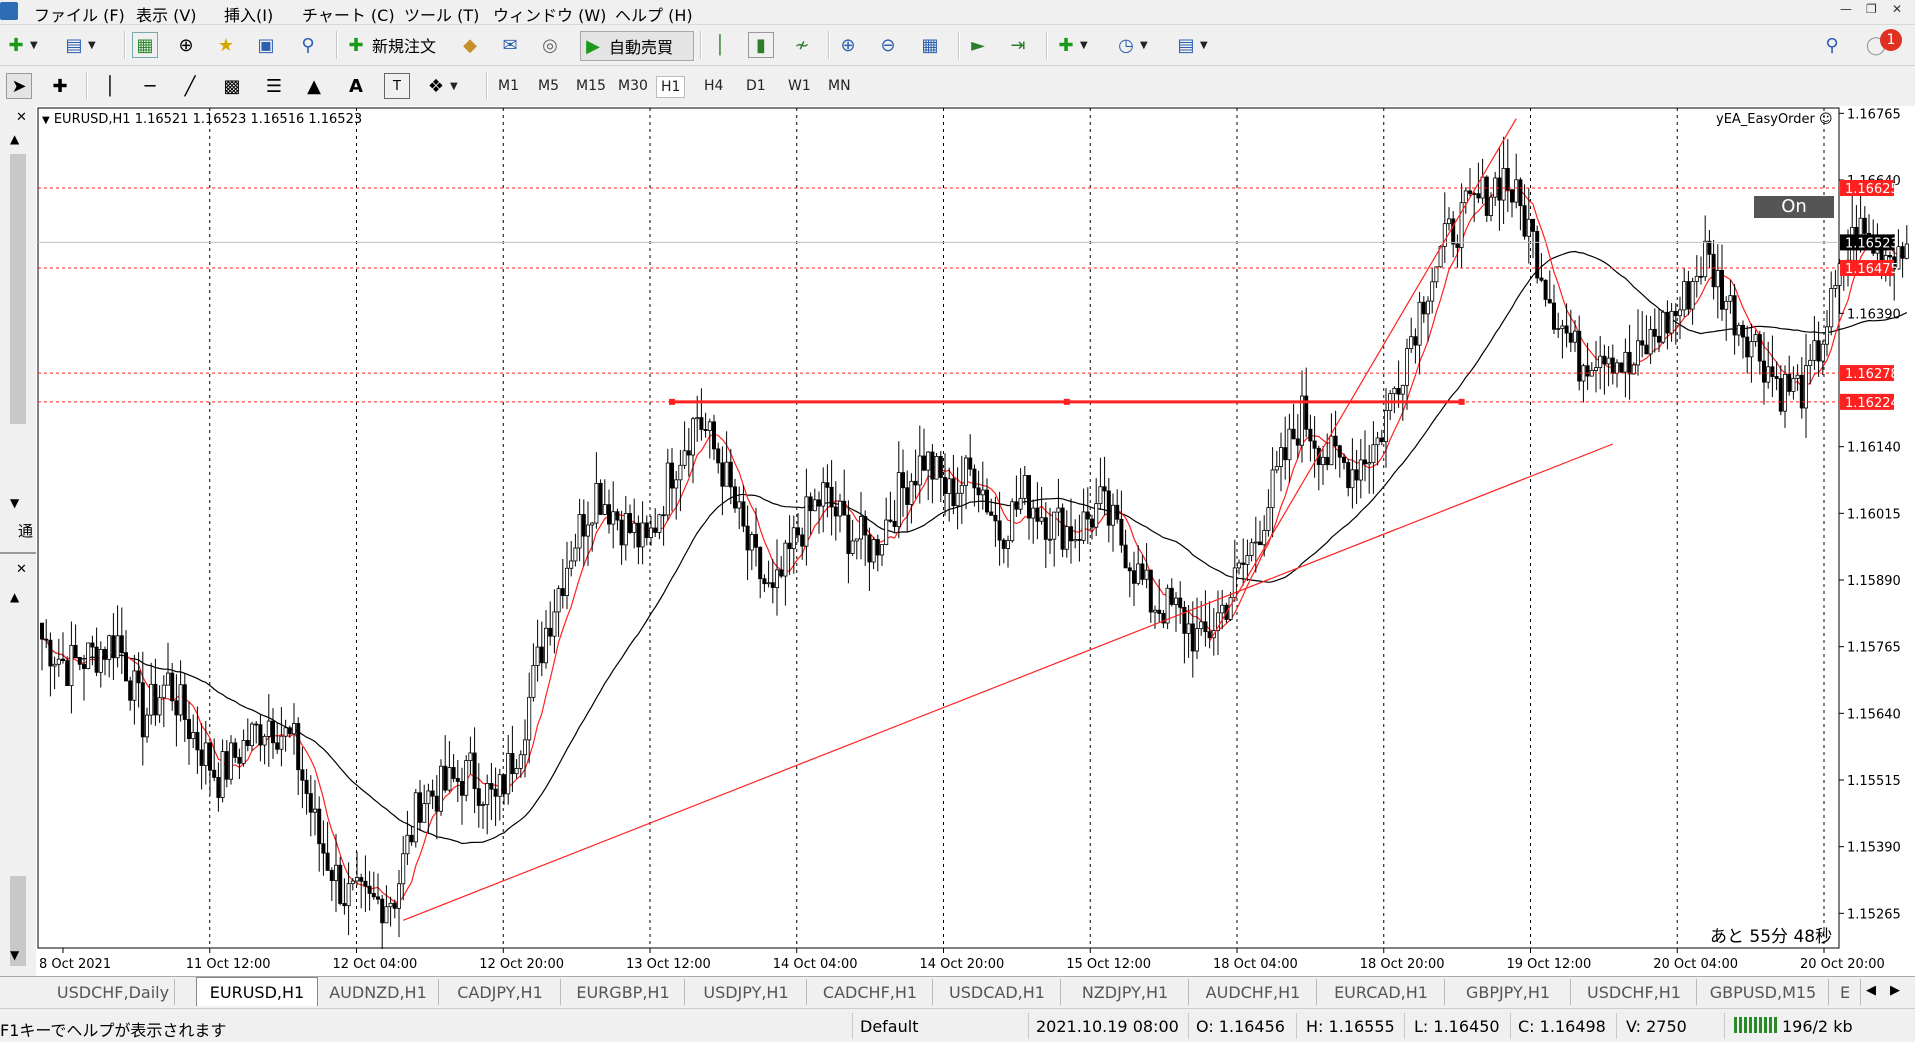 The width and height of the screenshot is (1915, 1042). Describe the element at coordinates (186, 45) in the screenshot. I see `data-window-button: ⊕` at that location.